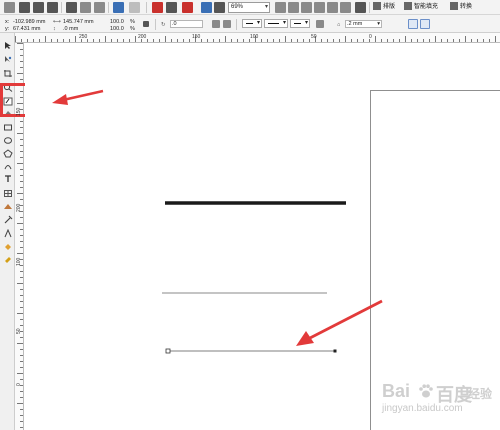 This screenshot has height=430, width=500. I want to click on start-node-handle, so click(168, 351).